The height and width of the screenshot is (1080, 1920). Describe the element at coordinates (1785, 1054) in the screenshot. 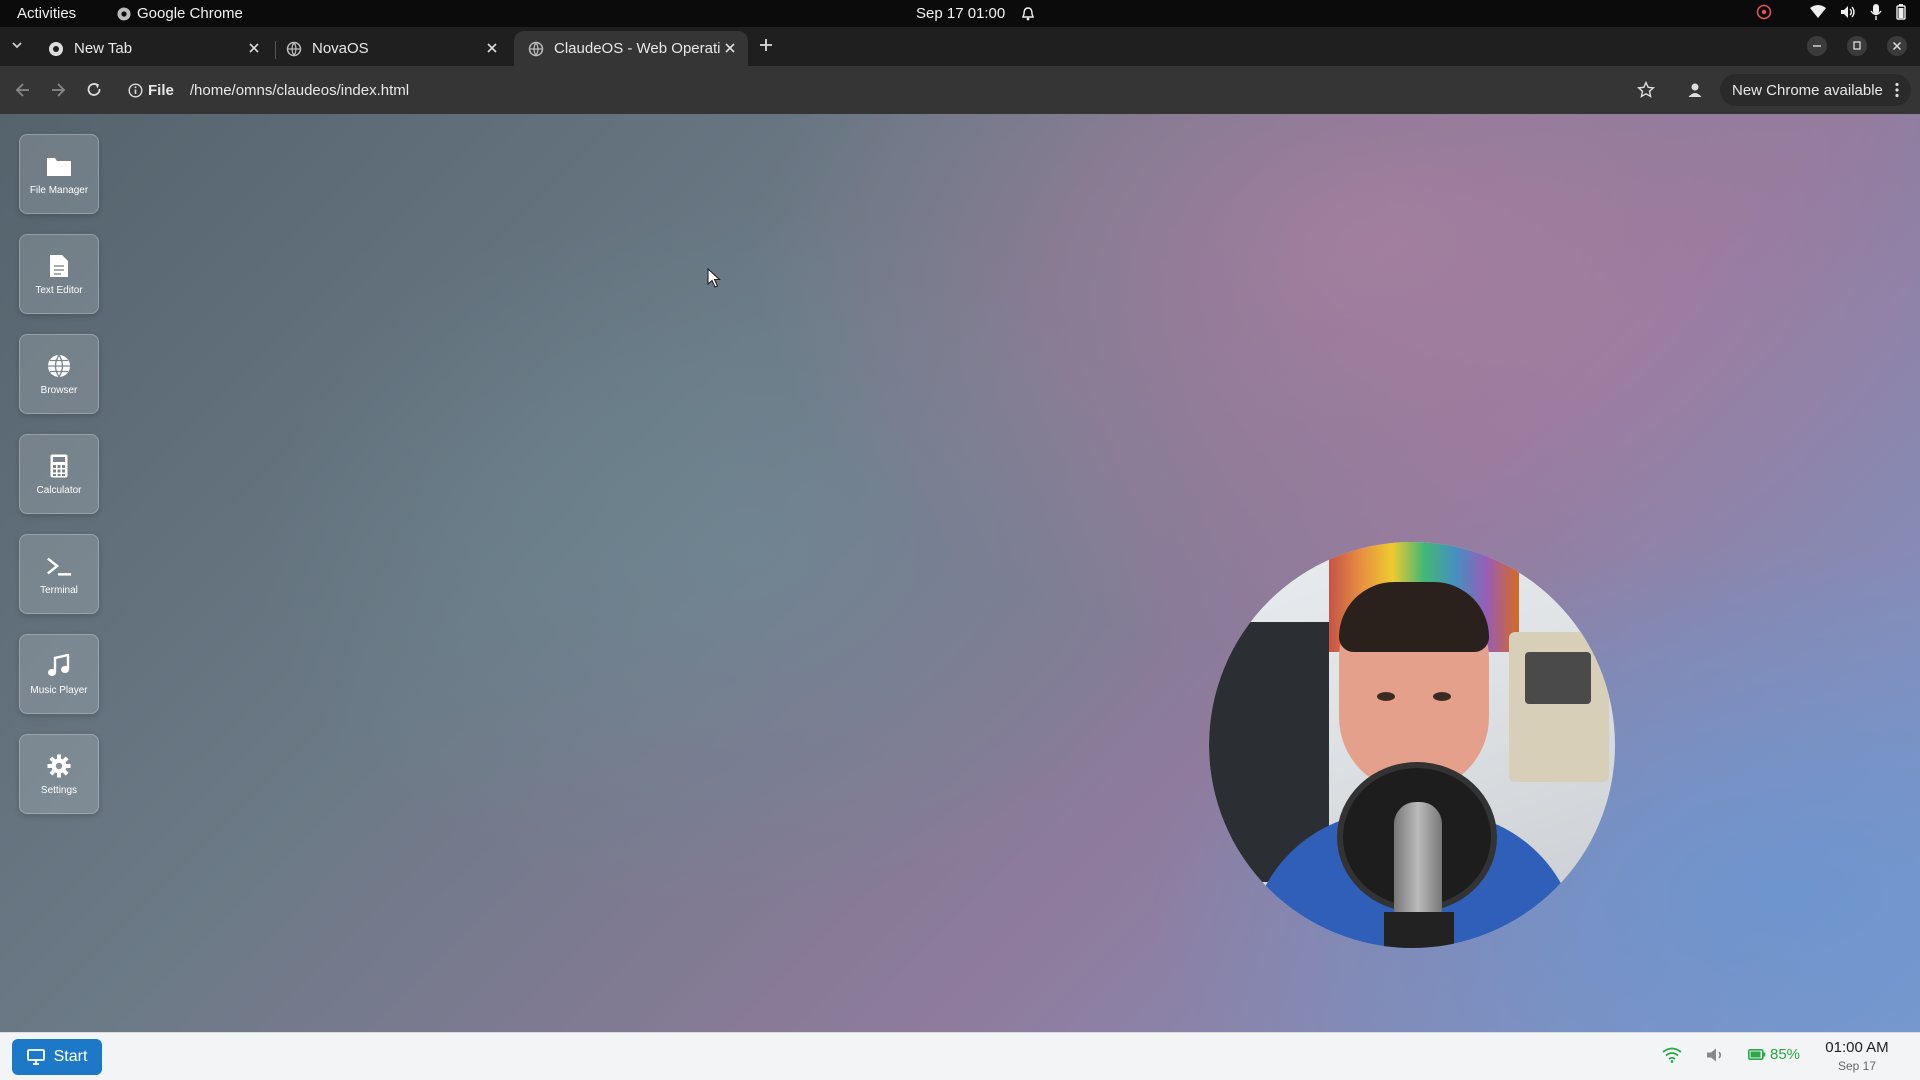

I see `battery-percentage: 85%` at that location.